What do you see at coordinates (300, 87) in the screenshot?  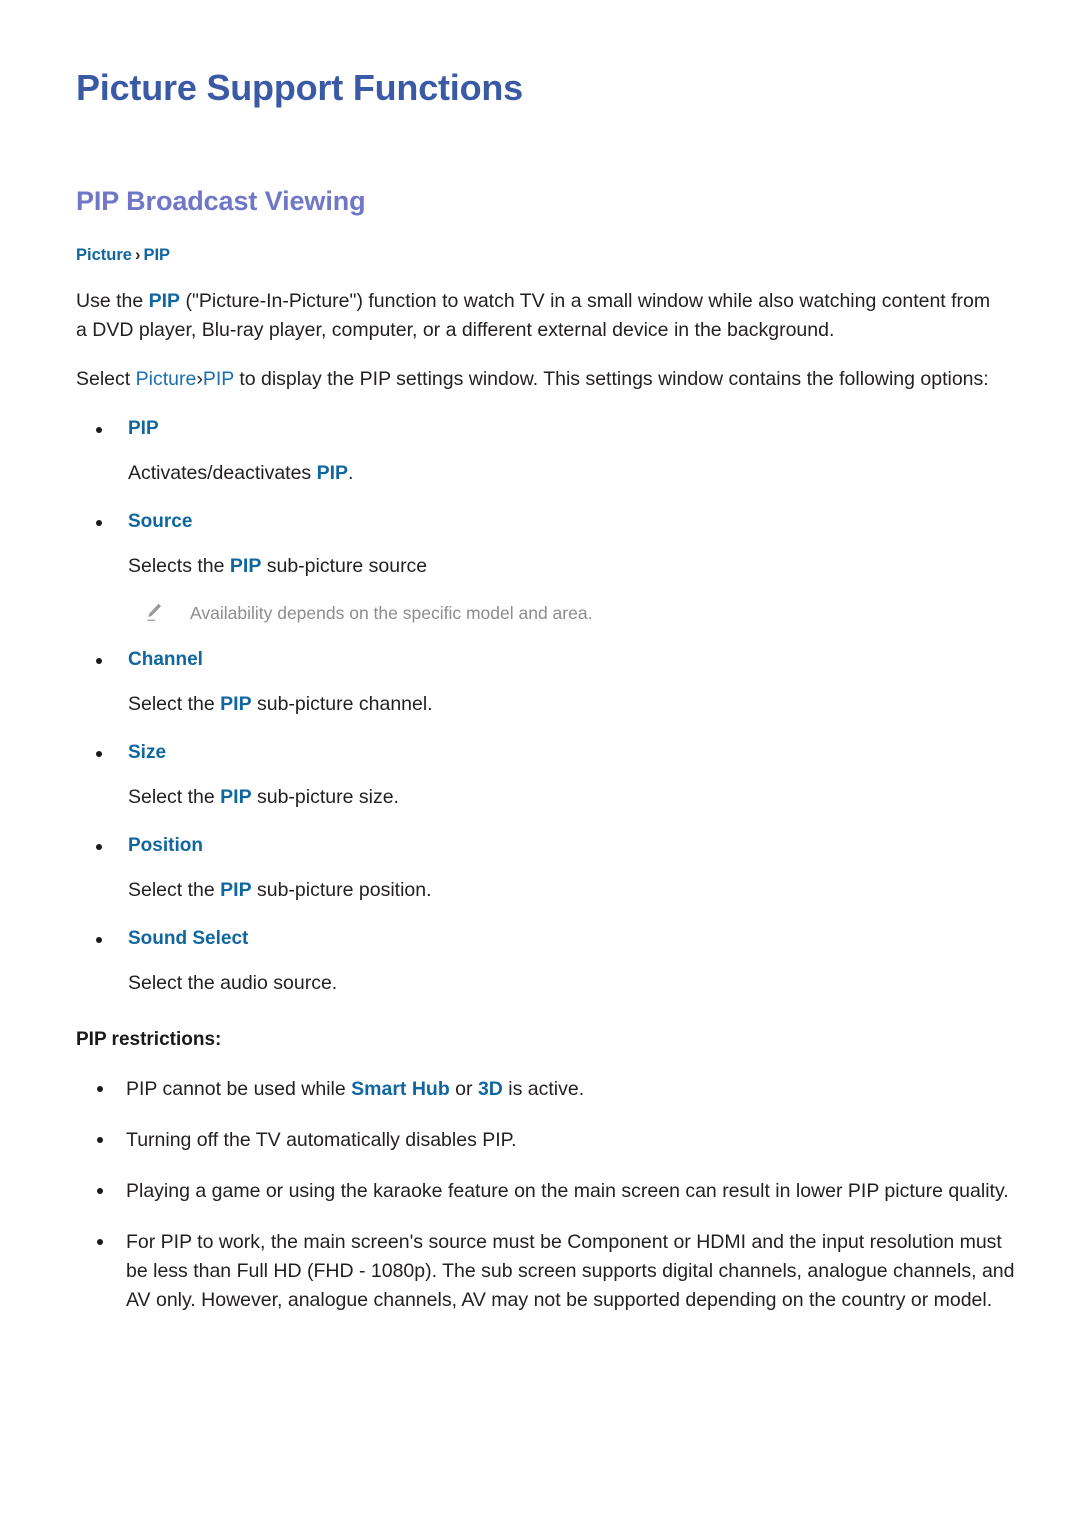 I see `page-title: Picture Support Functions` at bounding box center [300, 87].